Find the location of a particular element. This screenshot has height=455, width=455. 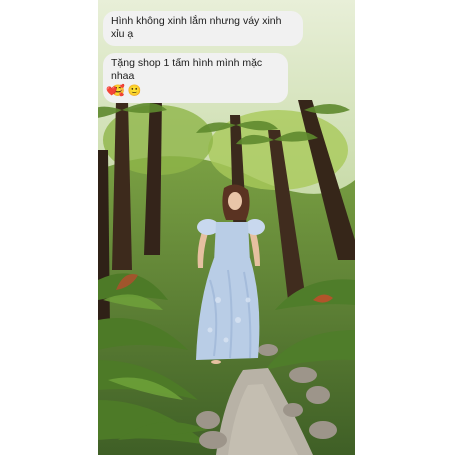

message-text: Tặng shop 1 tấm hình mình mặc nhaa is located at coordinates (187, 69).